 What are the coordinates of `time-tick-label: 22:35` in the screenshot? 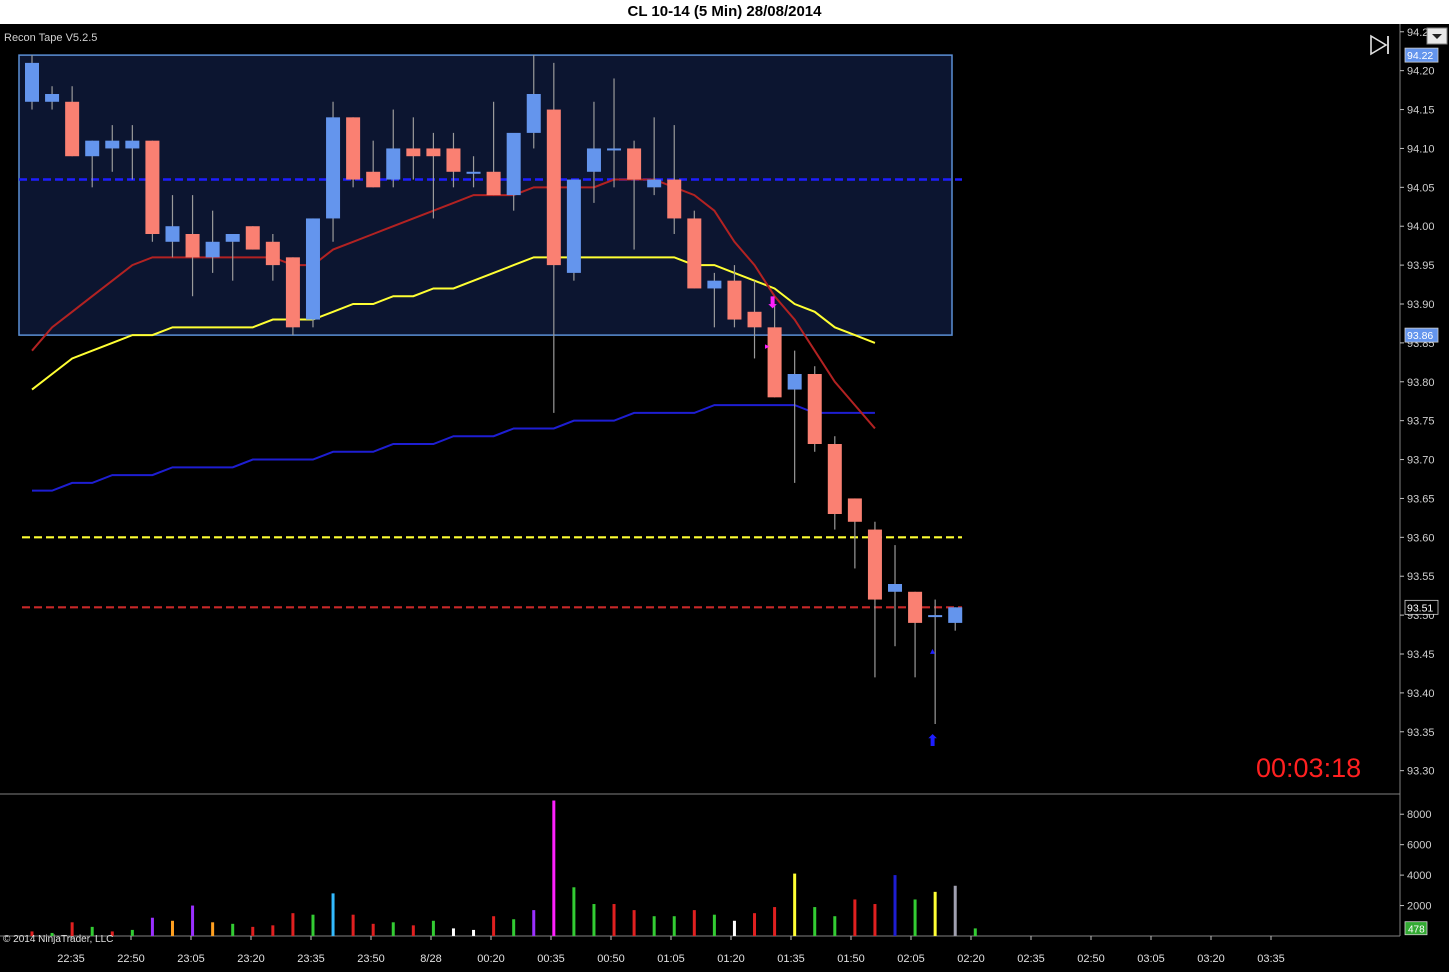 It's located at (71, 959).